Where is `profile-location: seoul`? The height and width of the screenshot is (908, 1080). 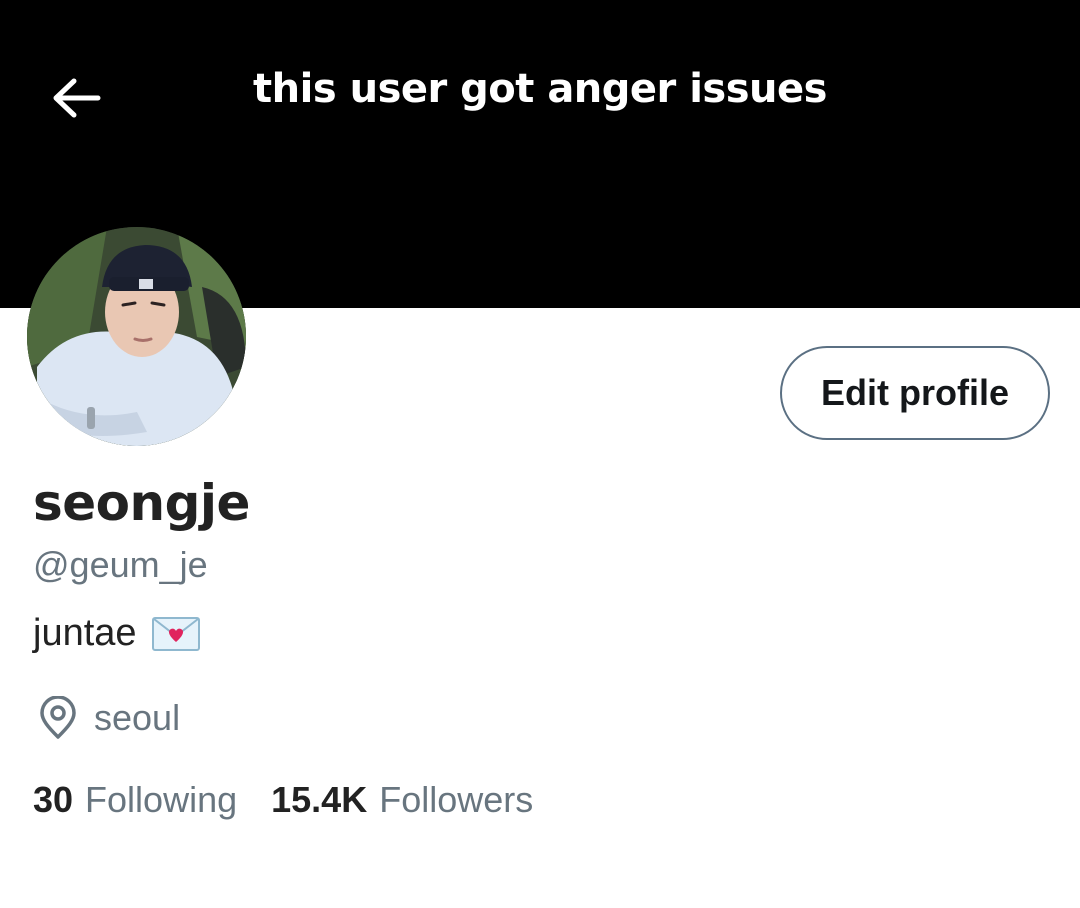 profile-location: seoul is located at coordinates (109, 718).